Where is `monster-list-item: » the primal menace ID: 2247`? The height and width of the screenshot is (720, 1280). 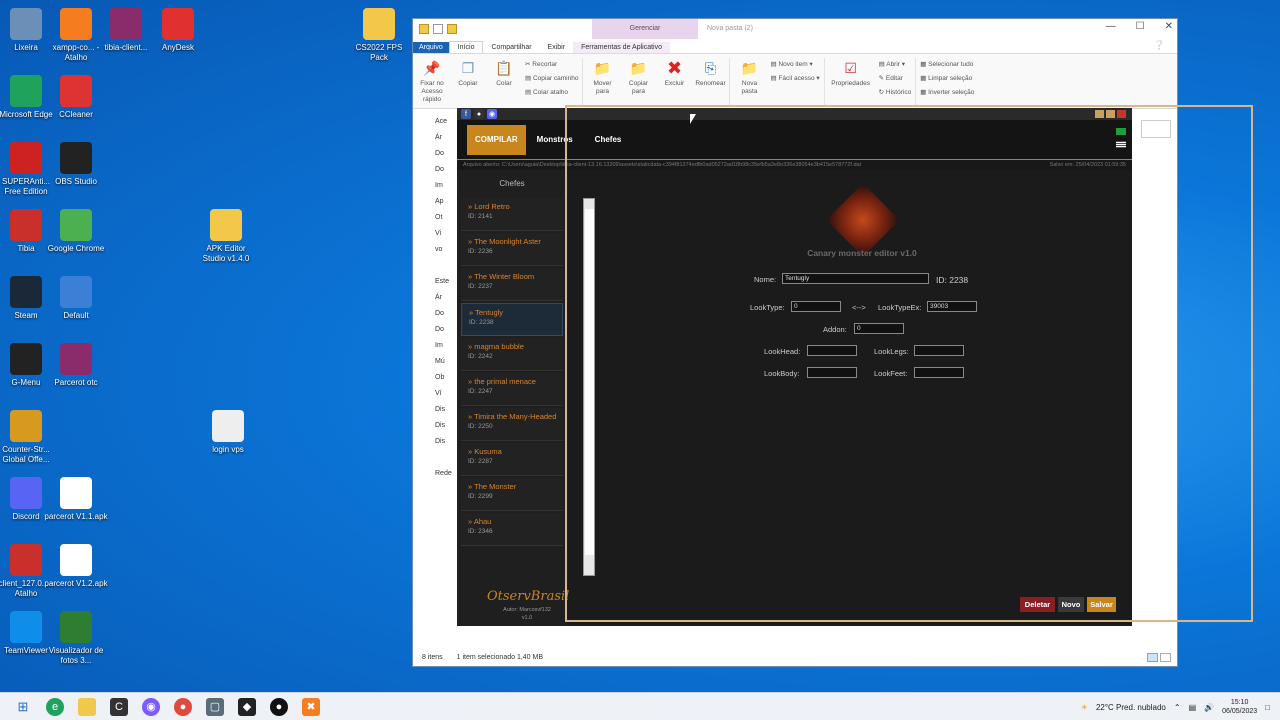
monster-list-item: » the primal menace ID: 2247 is located at coordinates (512, 389).